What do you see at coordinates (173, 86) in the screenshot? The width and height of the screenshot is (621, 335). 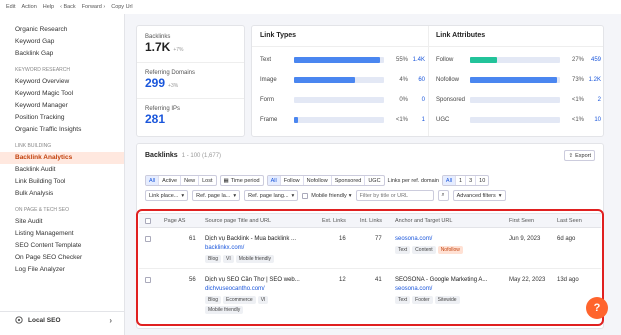 I see `referring-domains-delta: +3%` at bounding box center [173, 86].